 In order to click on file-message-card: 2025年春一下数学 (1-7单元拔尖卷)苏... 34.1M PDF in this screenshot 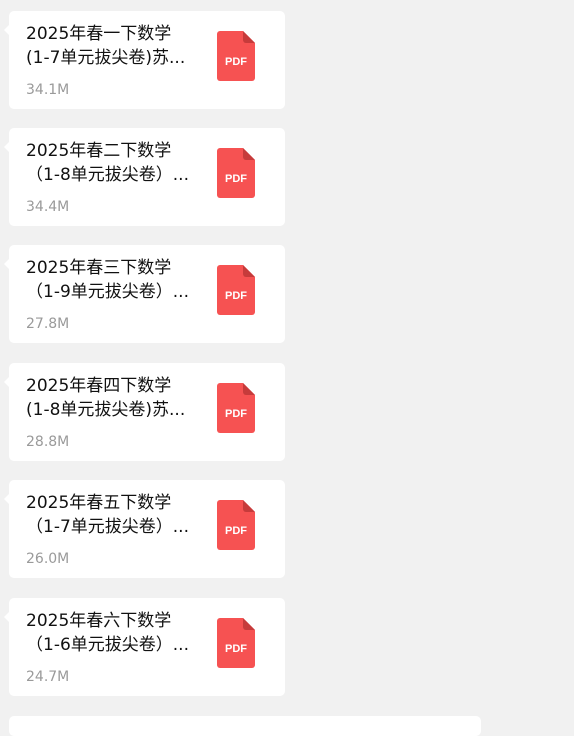, I will do `click(144, 60)`.